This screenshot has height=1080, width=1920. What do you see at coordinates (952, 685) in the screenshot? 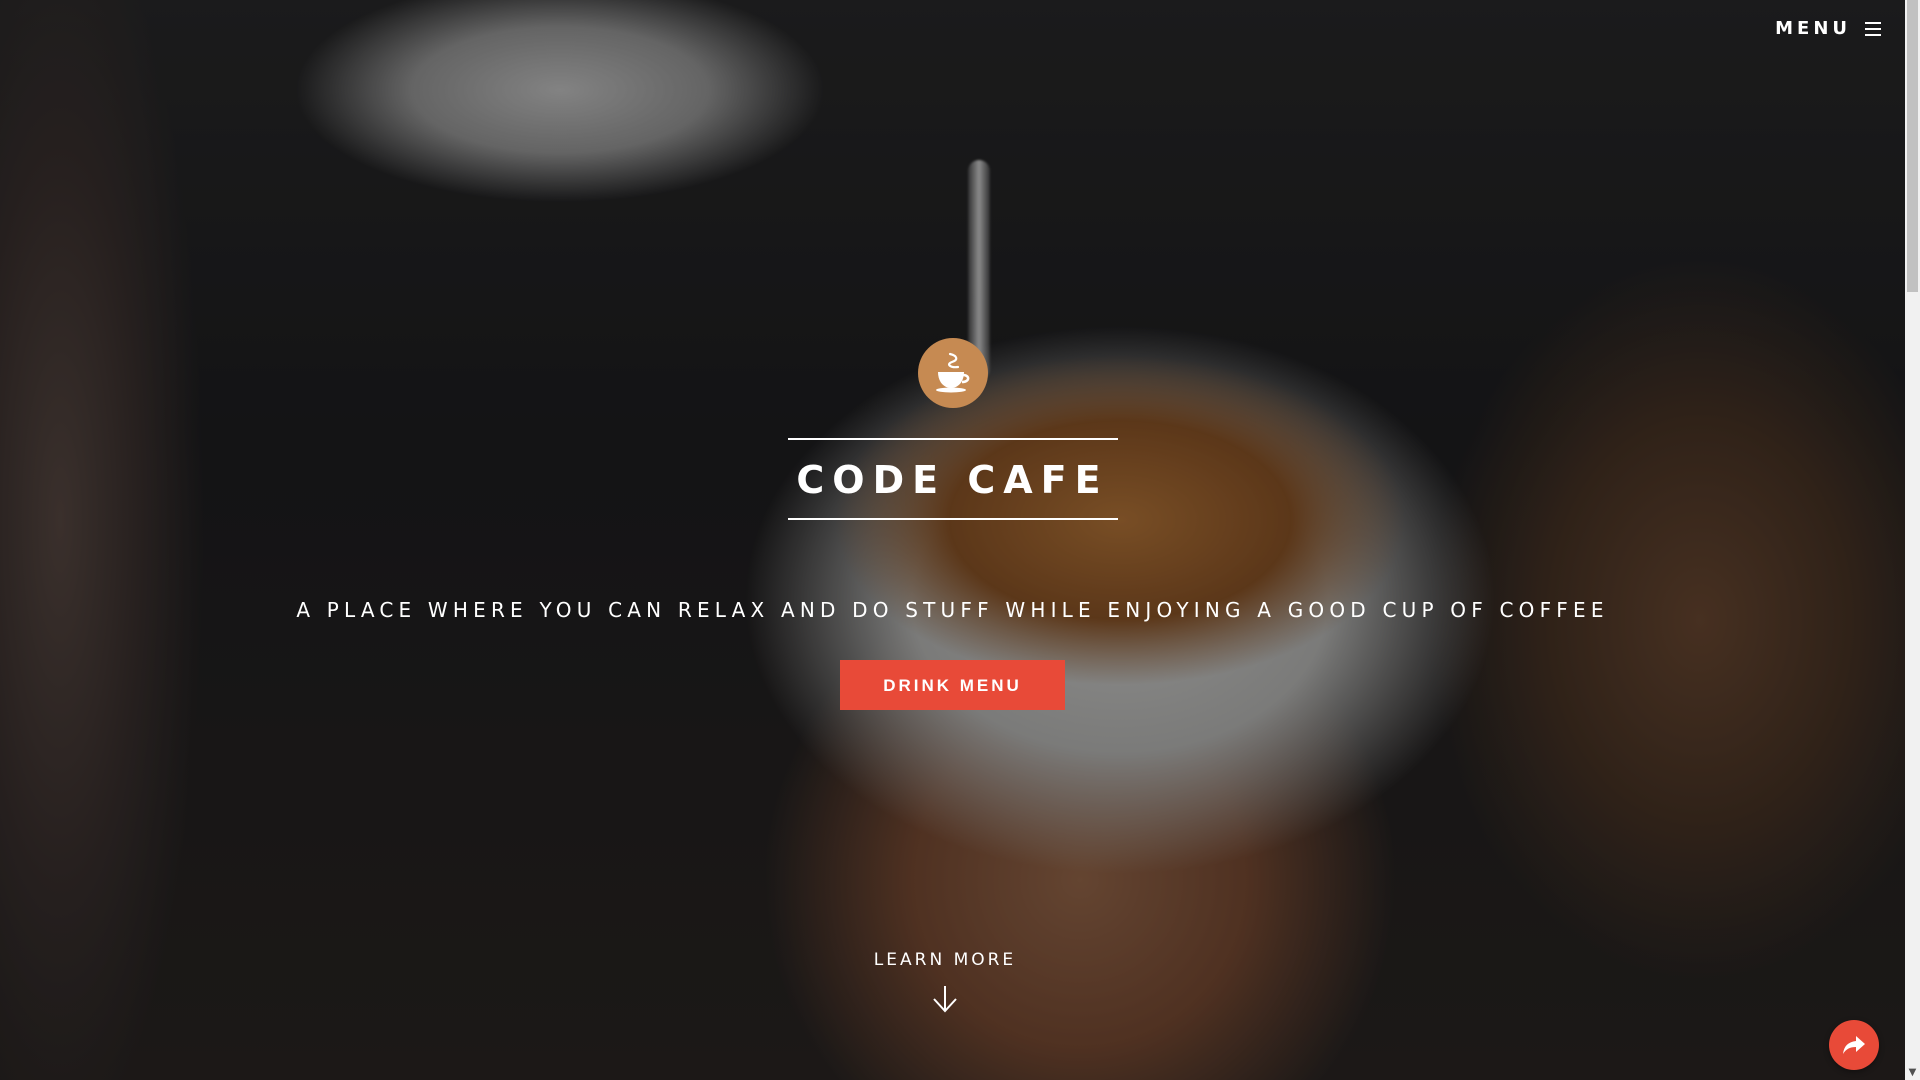
I see `drink-menu-button: DRINK MENU` at bounding box center [952, 685].